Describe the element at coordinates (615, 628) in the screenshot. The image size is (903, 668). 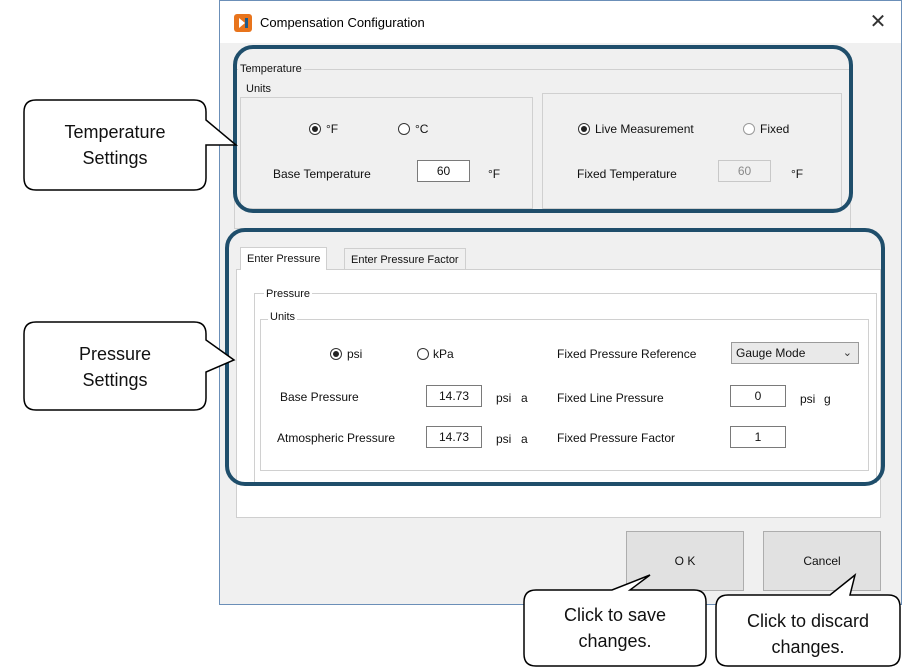
I see `save-callout: Click to save changes.` at that location.